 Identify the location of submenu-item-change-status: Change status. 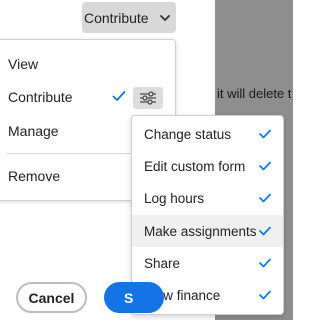
(207, 134).